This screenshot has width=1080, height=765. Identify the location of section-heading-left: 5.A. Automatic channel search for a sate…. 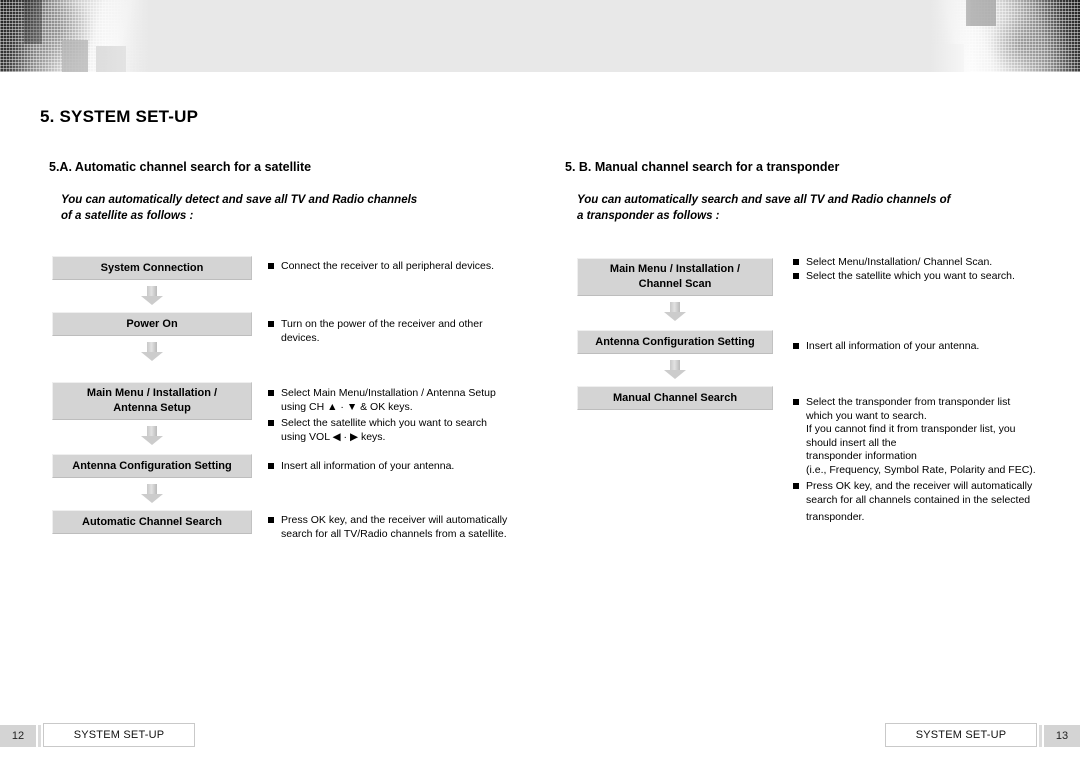
(180, 167).